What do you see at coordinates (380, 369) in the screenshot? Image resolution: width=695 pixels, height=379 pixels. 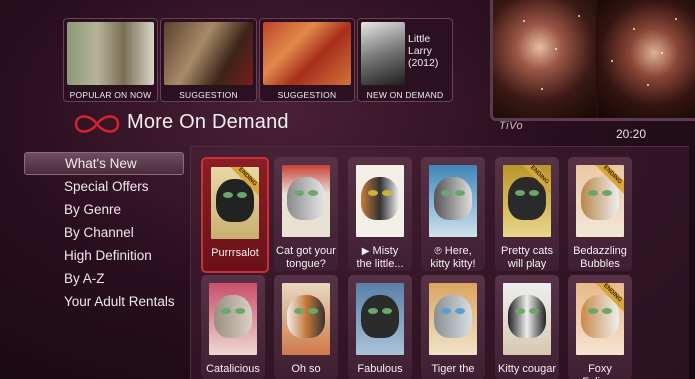 I see `tile-title: Fabulous` at bounding box center [380, 369].